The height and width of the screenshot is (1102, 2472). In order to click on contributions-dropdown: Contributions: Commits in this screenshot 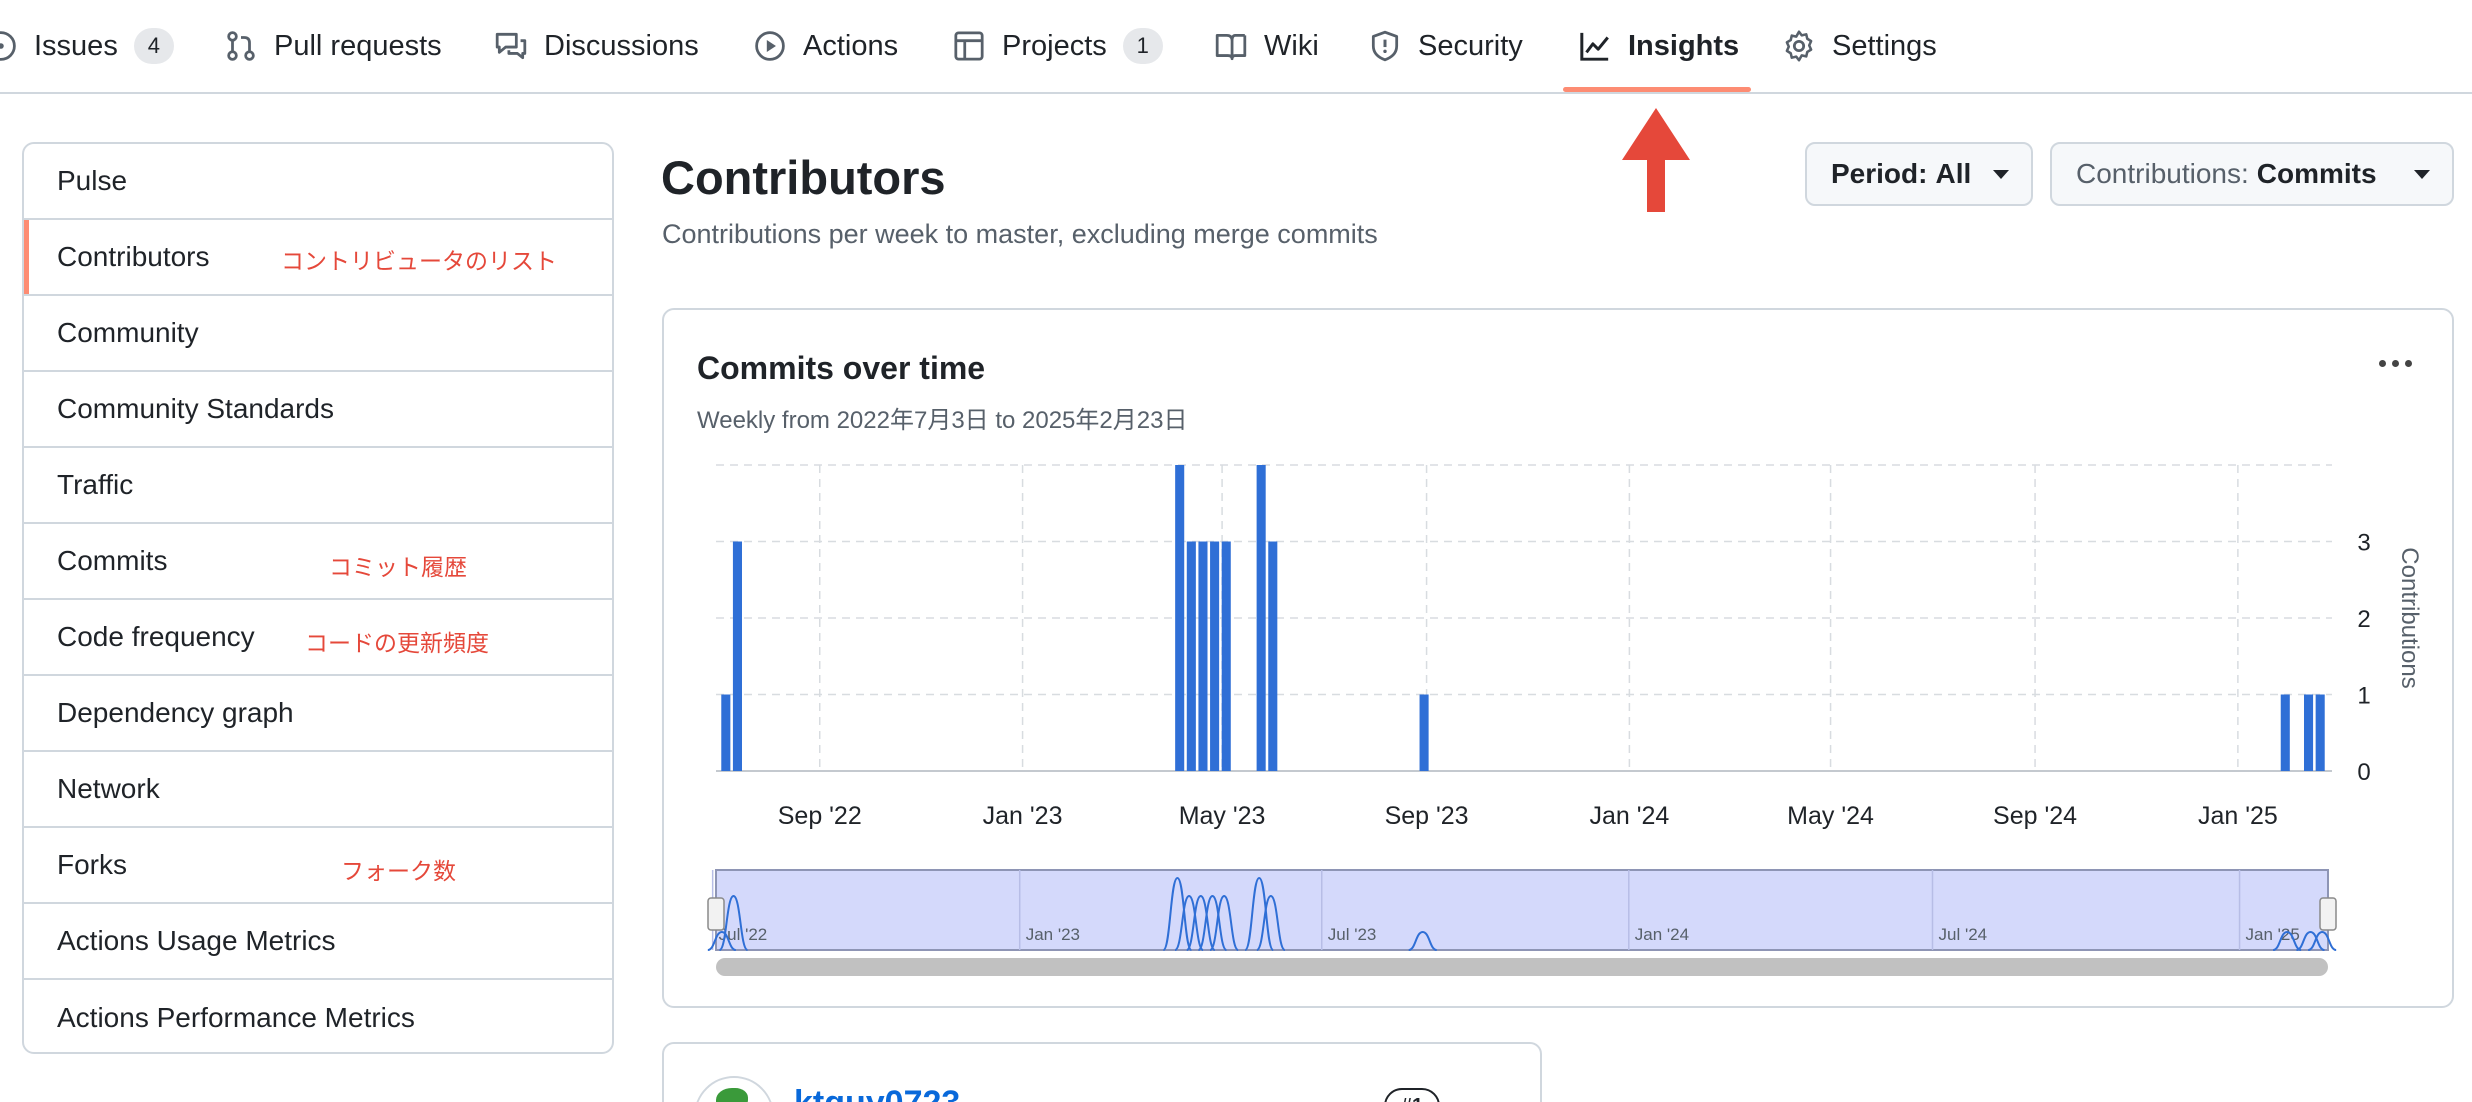, I will do `click(2252, 174)`.